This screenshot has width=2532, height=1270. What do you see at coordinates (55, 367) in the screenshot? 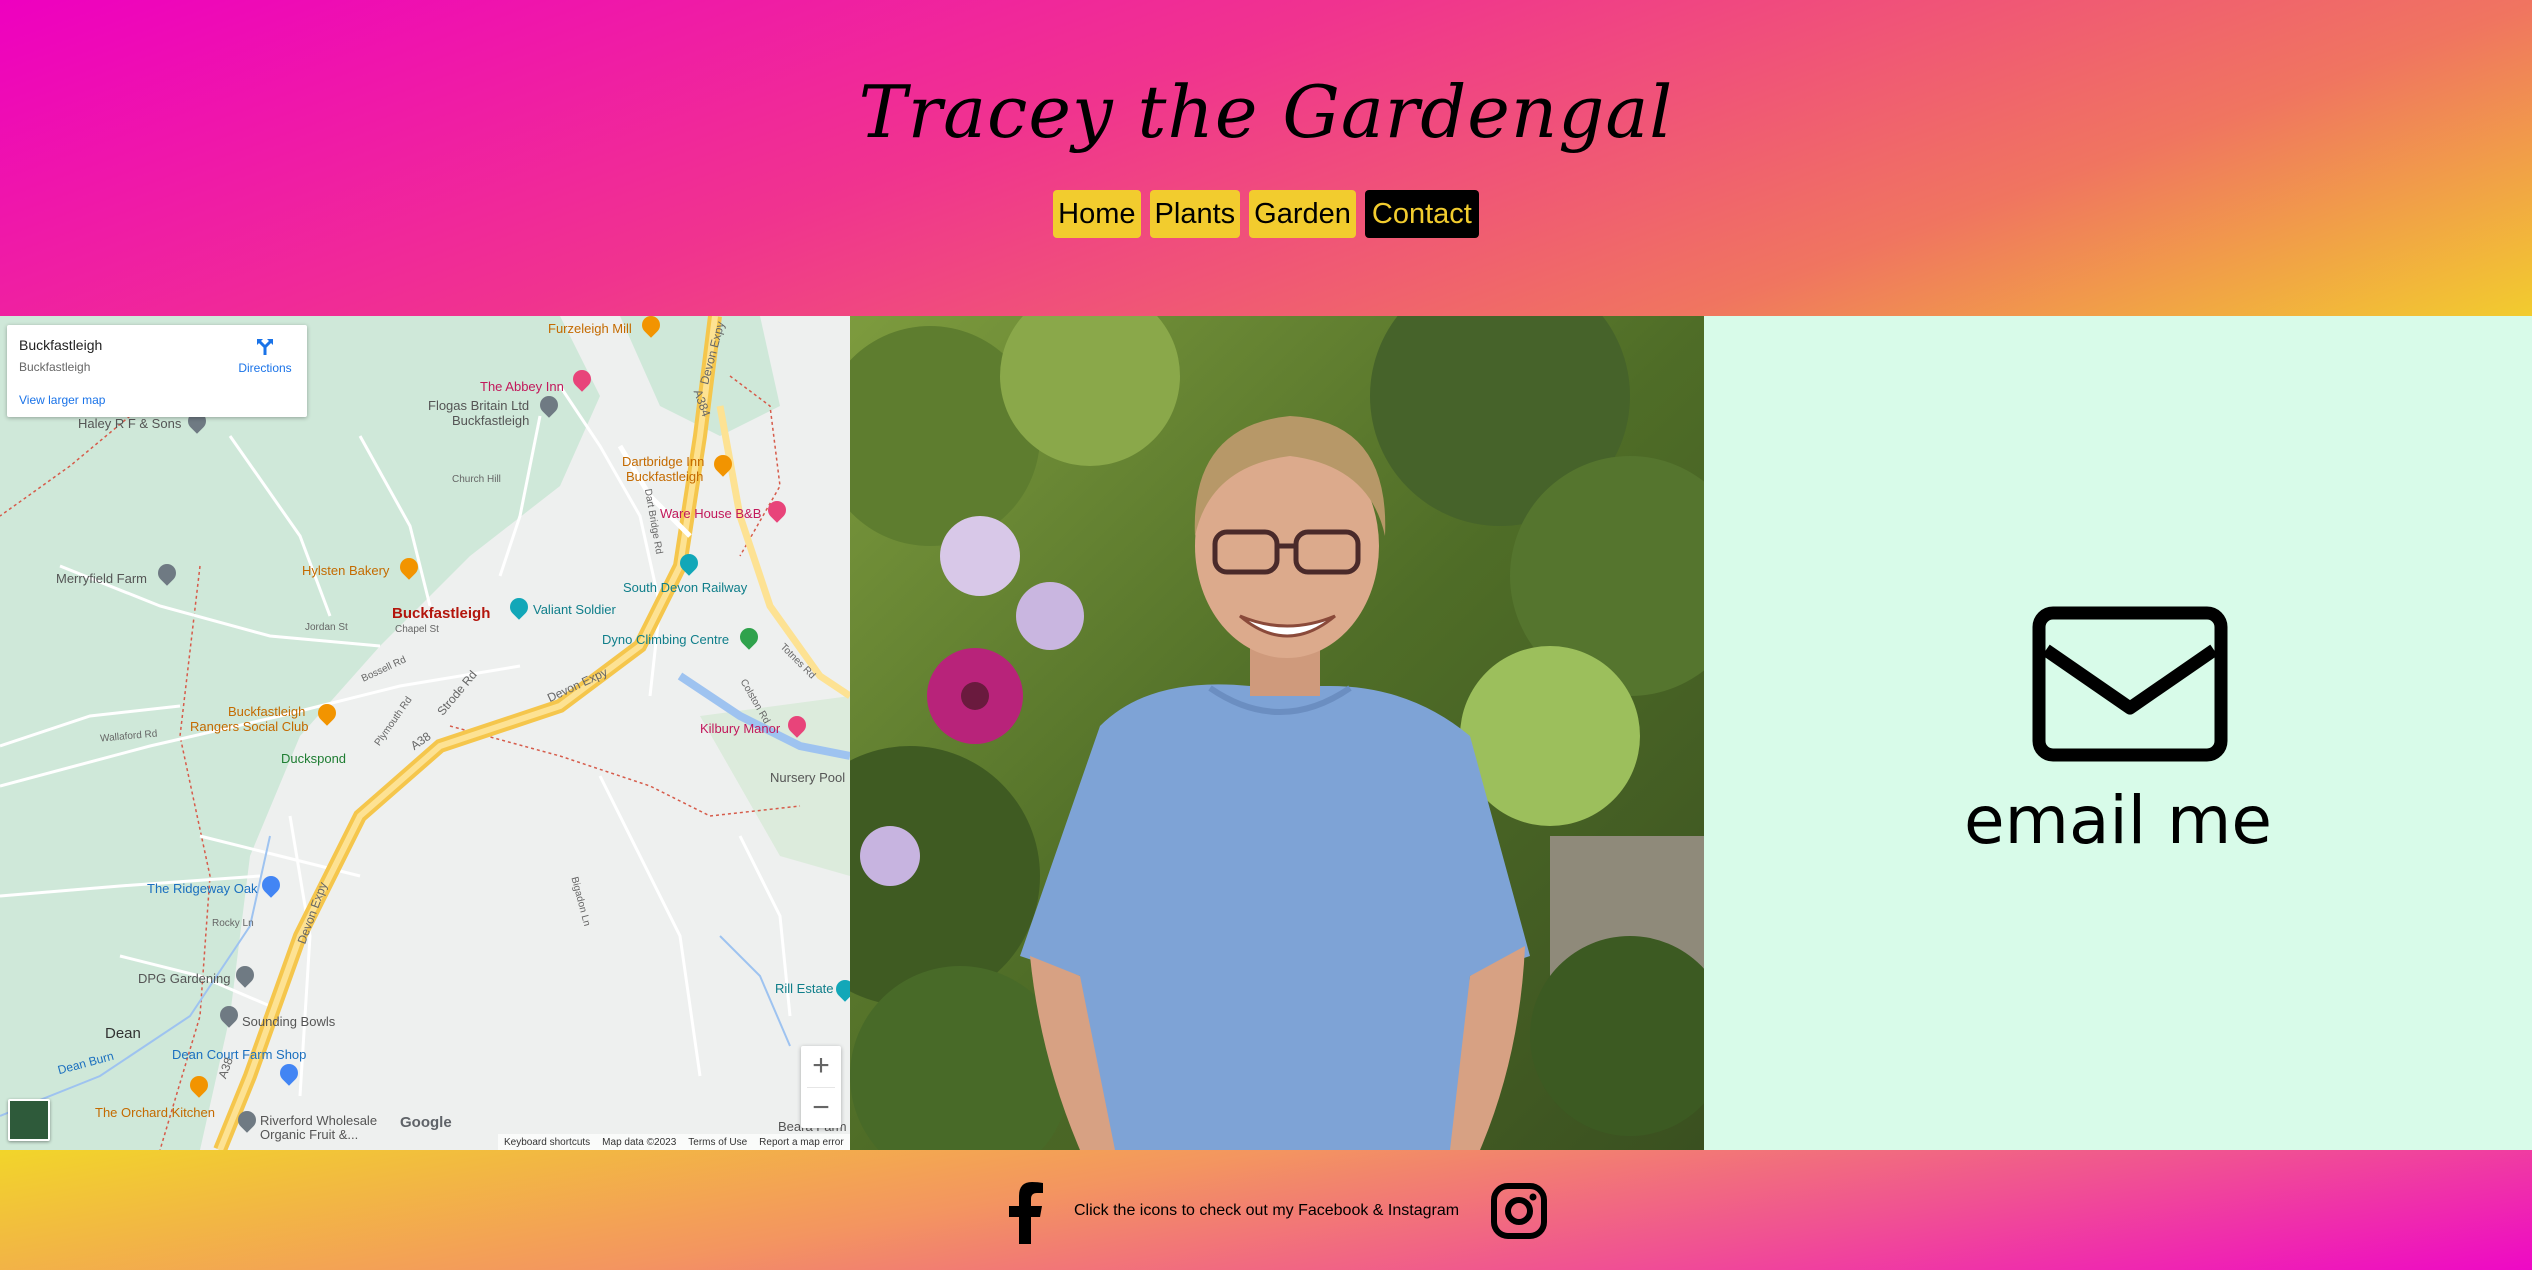
I see `map-card-subtitle: Buckfastleigh` at bounding box center [55, 367].